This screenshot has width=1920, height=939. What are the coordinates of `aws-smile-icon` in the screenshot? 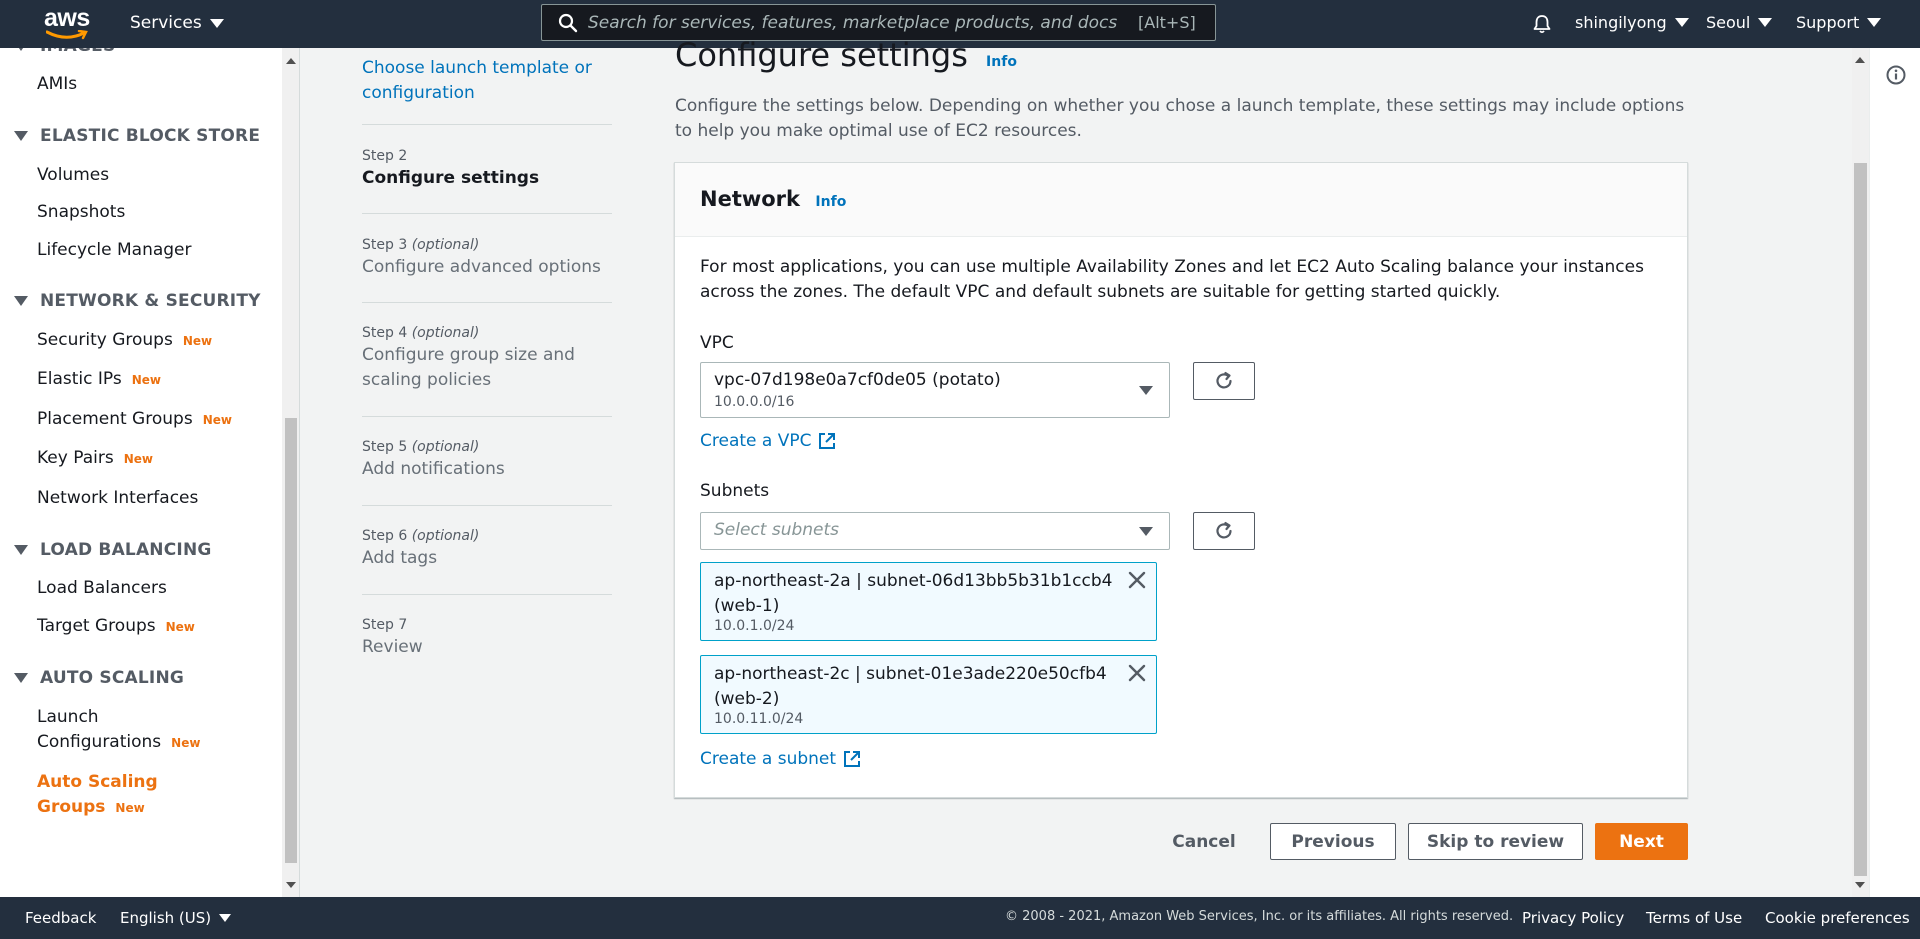 It's located at (67, 35).